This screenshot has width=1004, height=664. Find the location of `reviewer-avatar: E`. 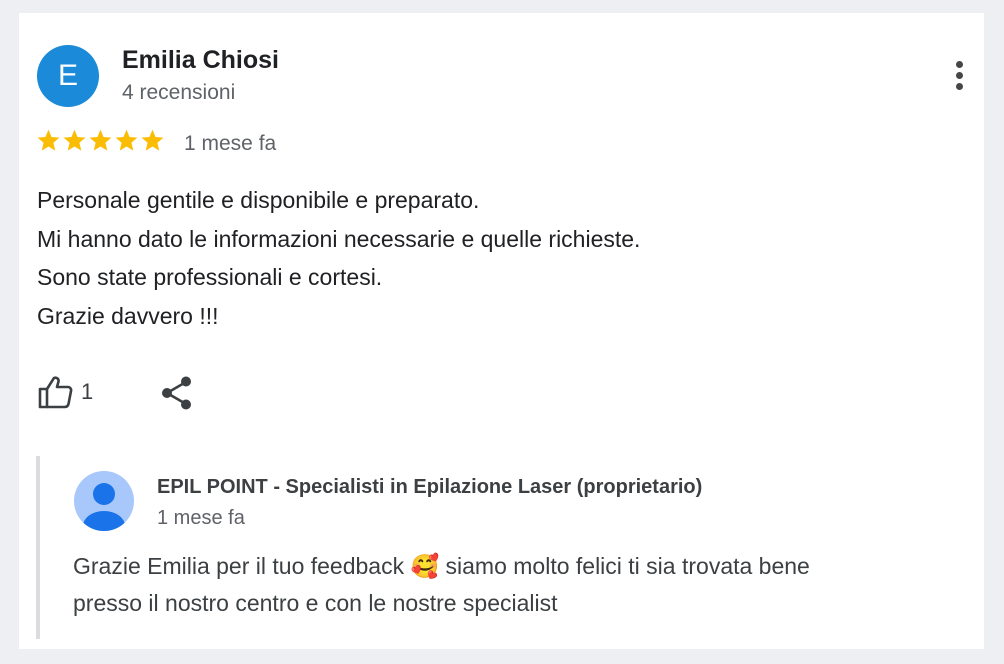

reviewer-avatar: E is located at coordinates (68, 76).